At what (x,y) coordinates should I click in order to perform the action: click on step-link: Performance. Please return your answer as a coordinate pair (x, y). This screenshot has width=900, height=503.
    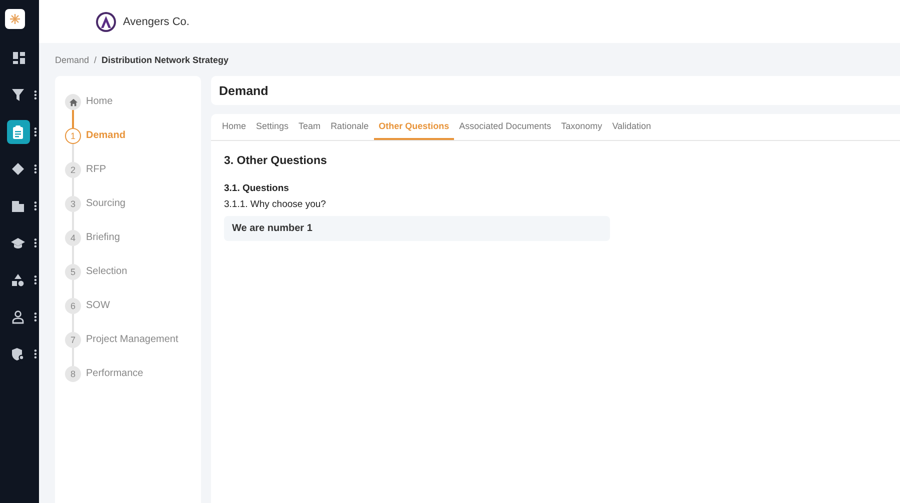
    Looking at the image, I should click on (115, 374).